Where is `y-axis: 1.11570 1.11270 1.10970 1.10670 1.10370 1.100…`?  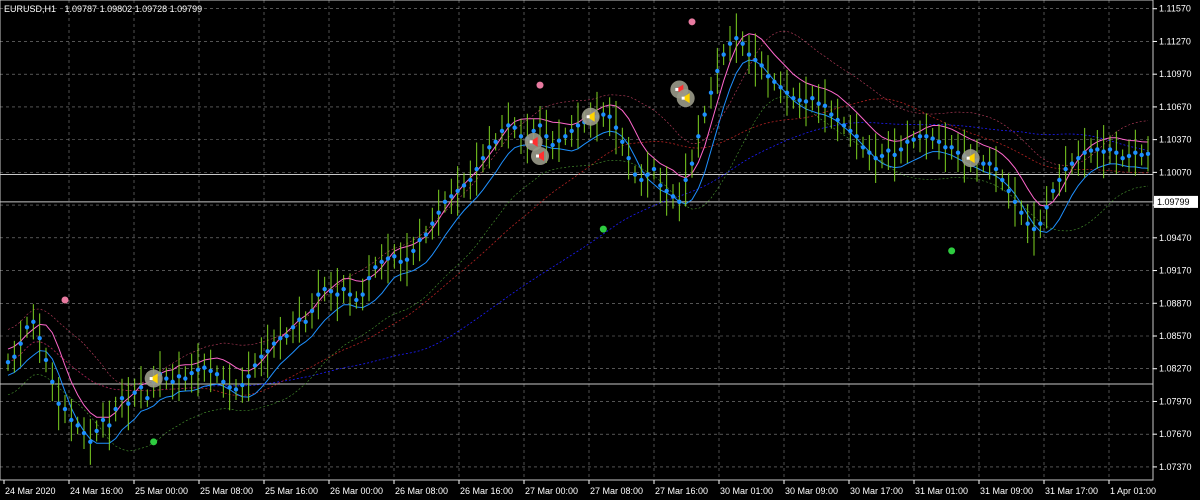
y-axis: 1.11570 1.11270 1.10970 1.10670 1.10370 1.100… is located at coordinates (1172, 238).